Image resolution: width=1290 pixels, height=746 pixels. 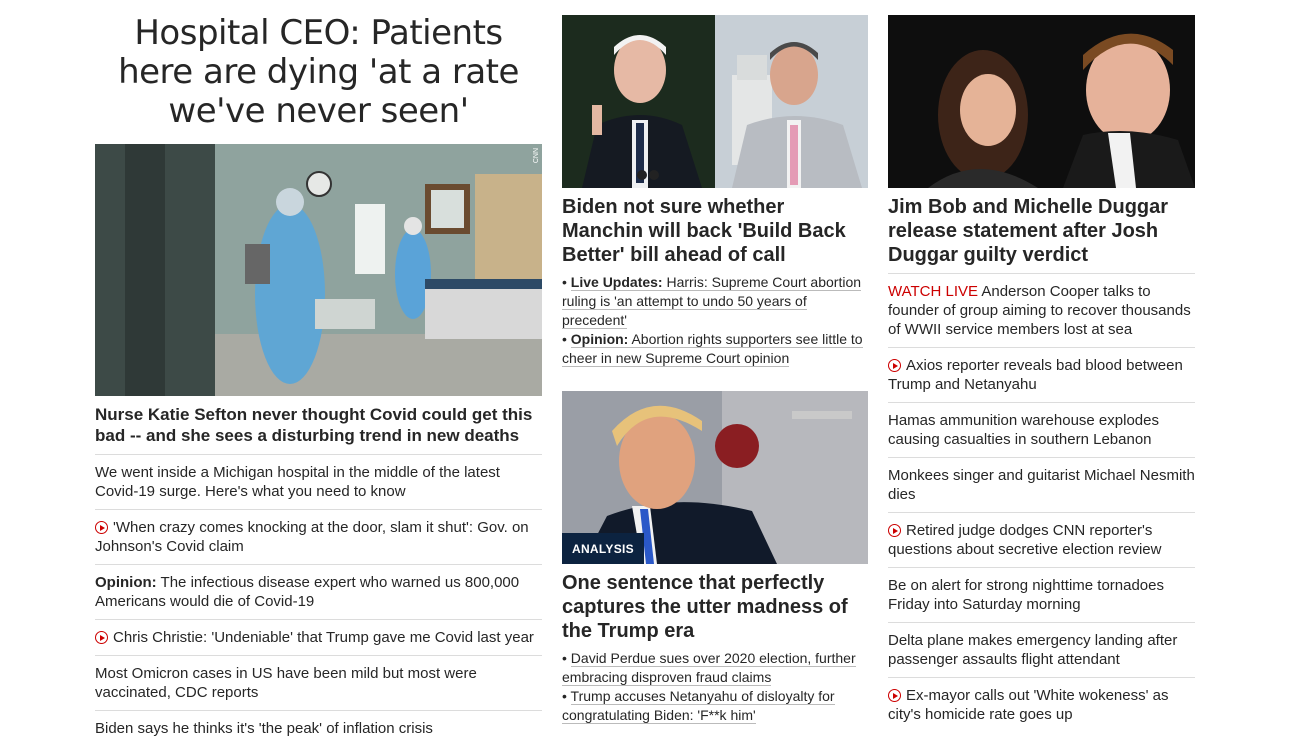 I want to click on trump-photo: ANALYSIS, so click(x=715, y=477).